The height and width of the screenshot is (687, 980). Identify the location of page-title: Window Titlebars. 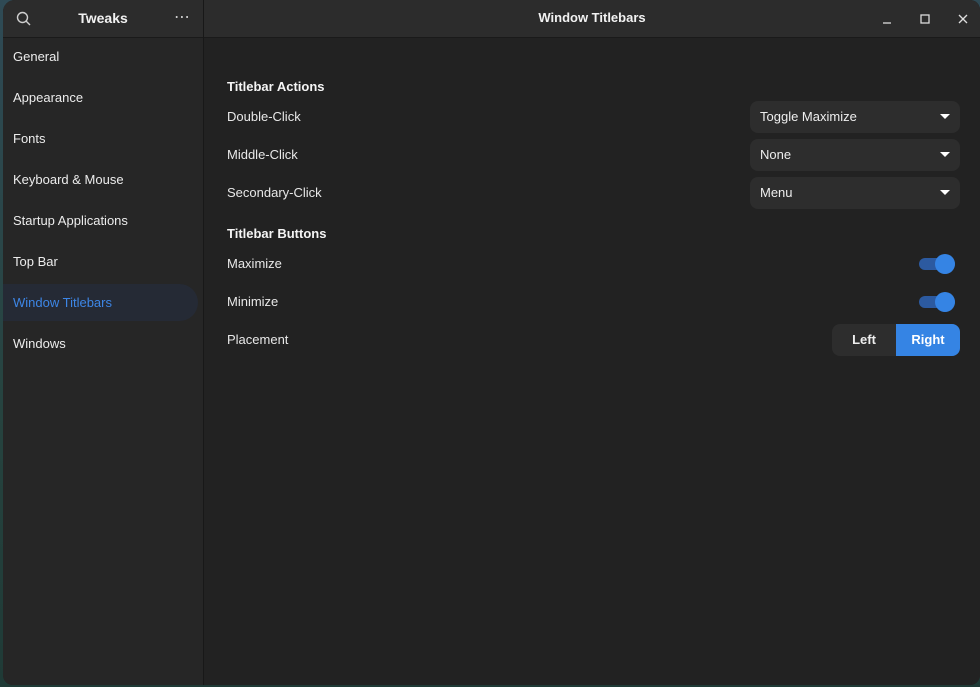
(592, 17).